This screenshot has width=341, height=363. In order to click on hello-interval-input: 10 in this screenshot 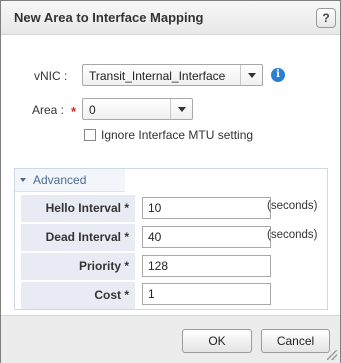, I will do `click(206, 208)`.